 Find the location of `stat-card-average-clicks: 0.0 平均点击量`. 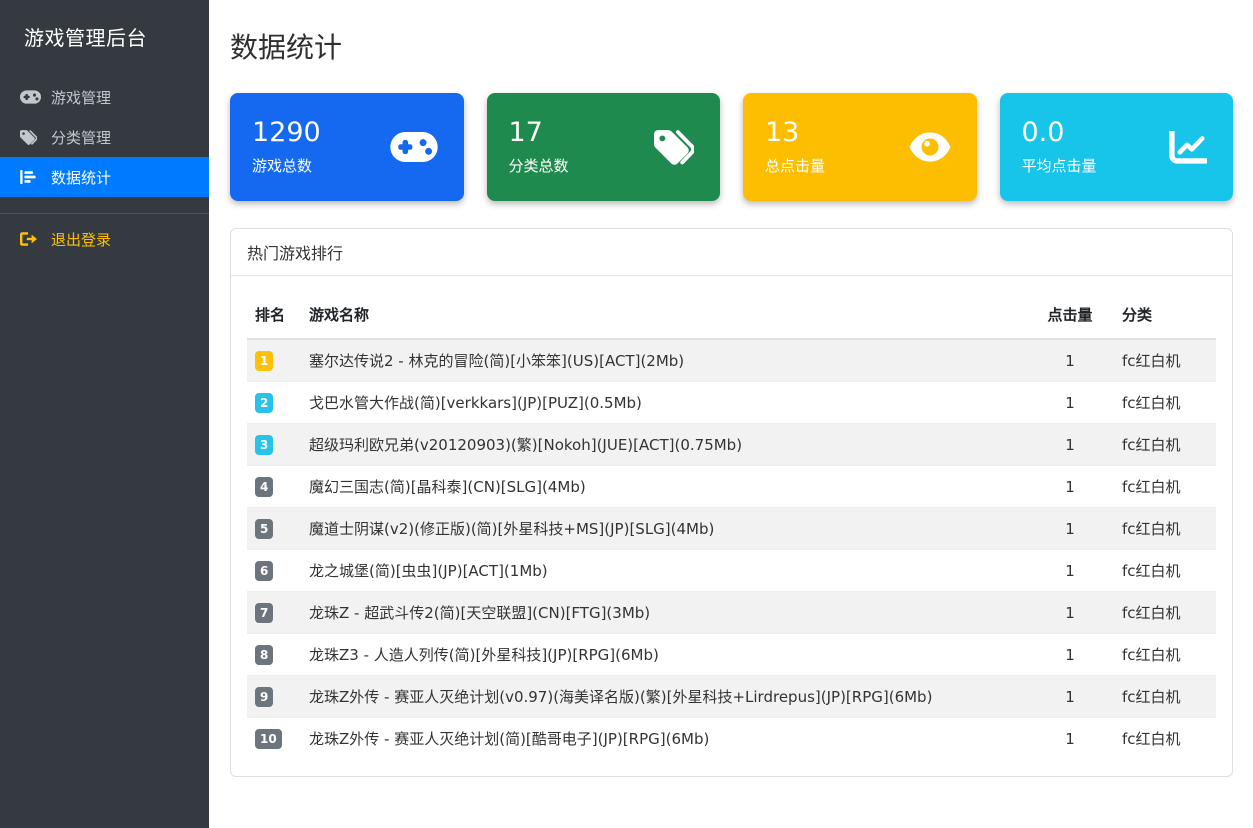

stat-card-average-clicks: 0.0 平均点击量 is located at coordinates (1116, 147).